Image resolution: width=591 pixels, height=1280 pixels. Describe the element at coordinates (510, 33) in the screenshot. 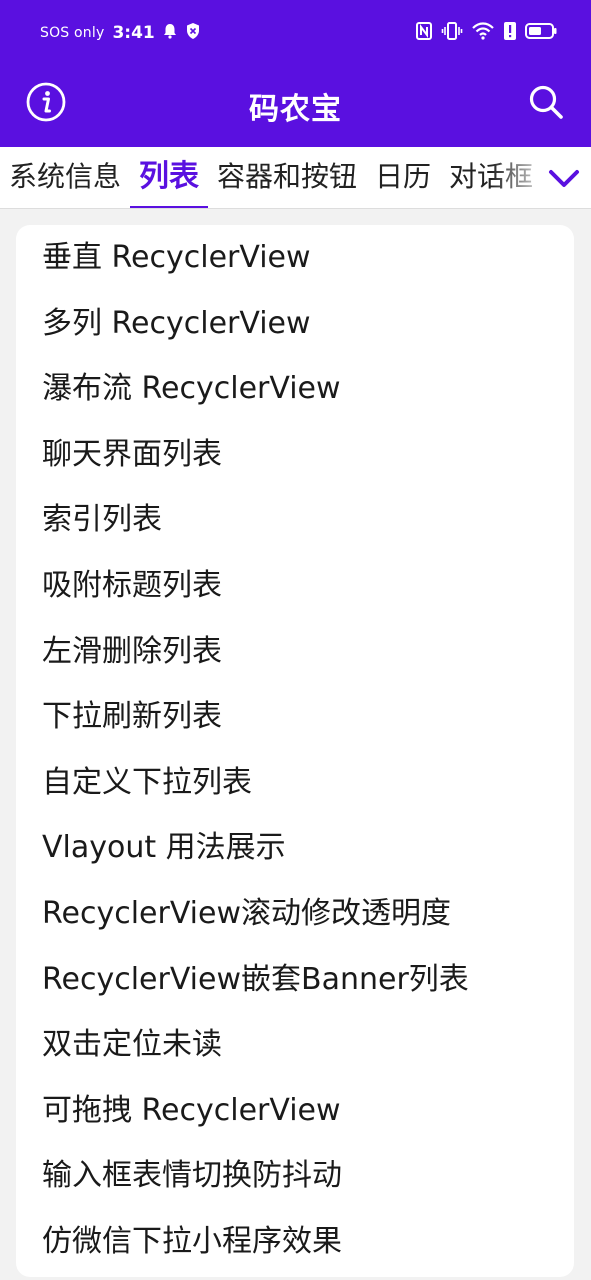

I see `alert-icon` at that location.